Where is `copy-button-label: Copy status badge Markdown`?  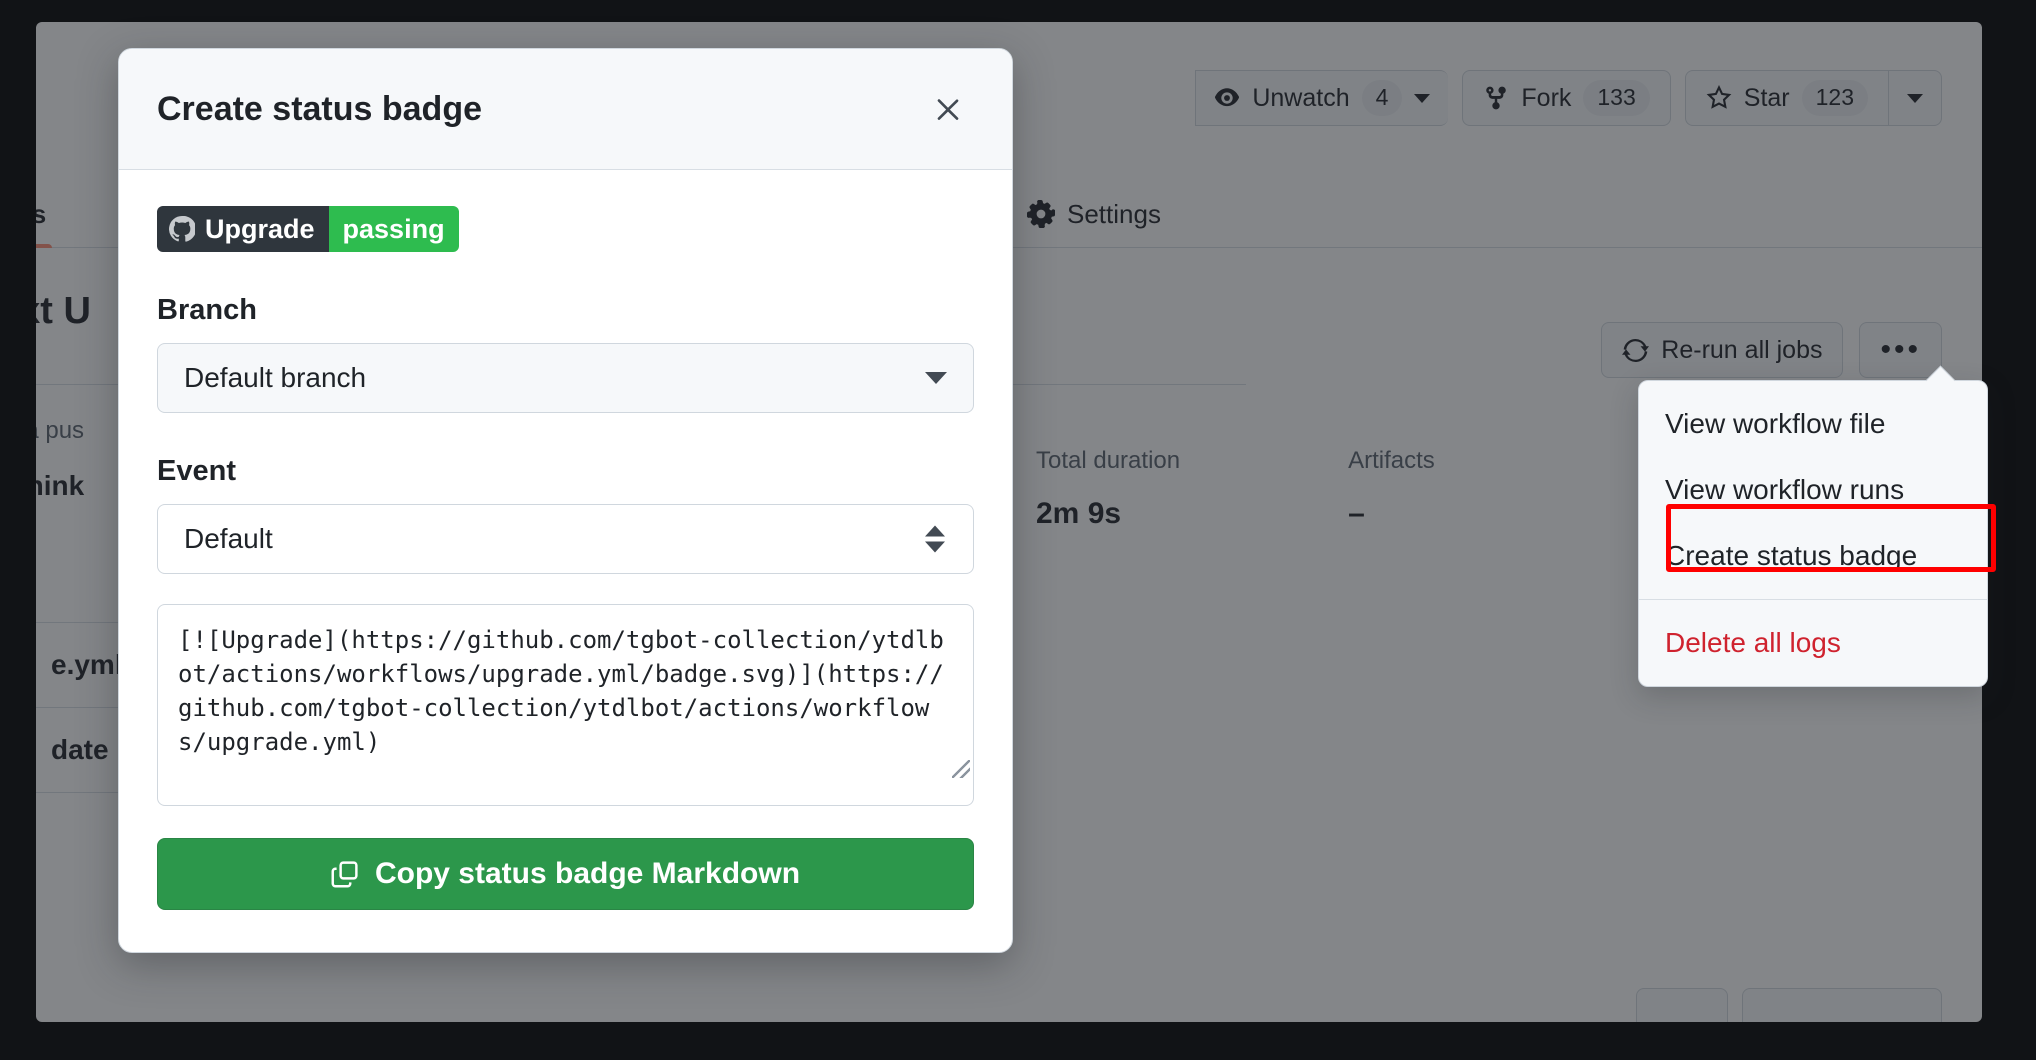
copy-button-label: Copy status badge Markdown is located at coordinates (587, 873).